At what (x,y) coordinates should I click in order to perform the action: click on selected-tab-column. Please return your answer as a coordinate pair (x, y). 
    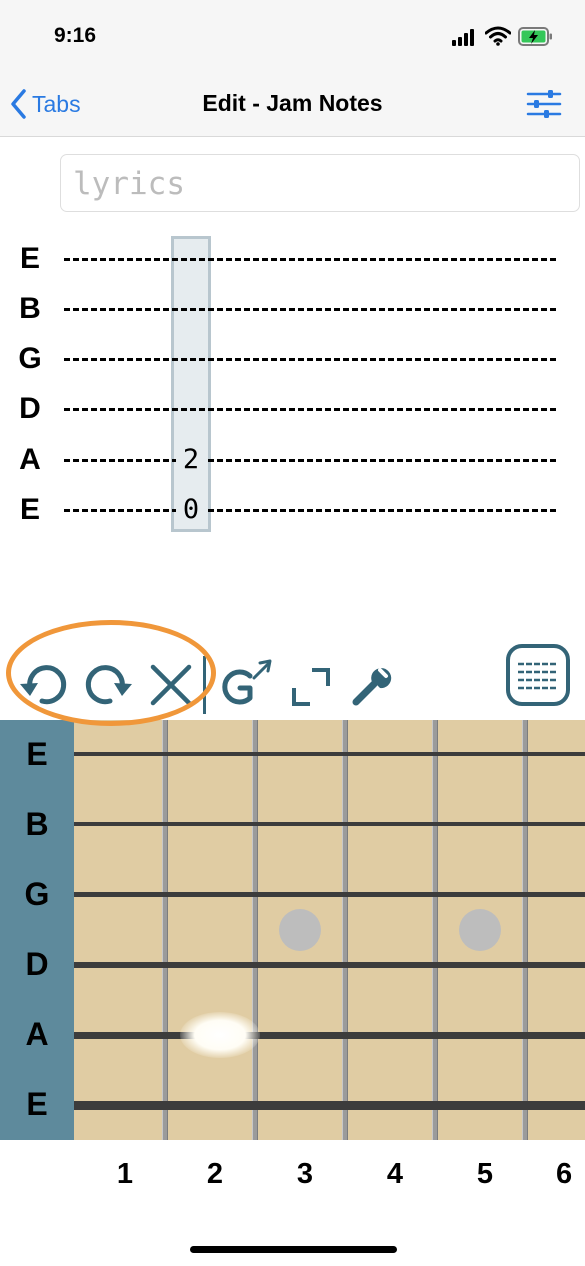
    Looking at the image, I should click on (191, 384).